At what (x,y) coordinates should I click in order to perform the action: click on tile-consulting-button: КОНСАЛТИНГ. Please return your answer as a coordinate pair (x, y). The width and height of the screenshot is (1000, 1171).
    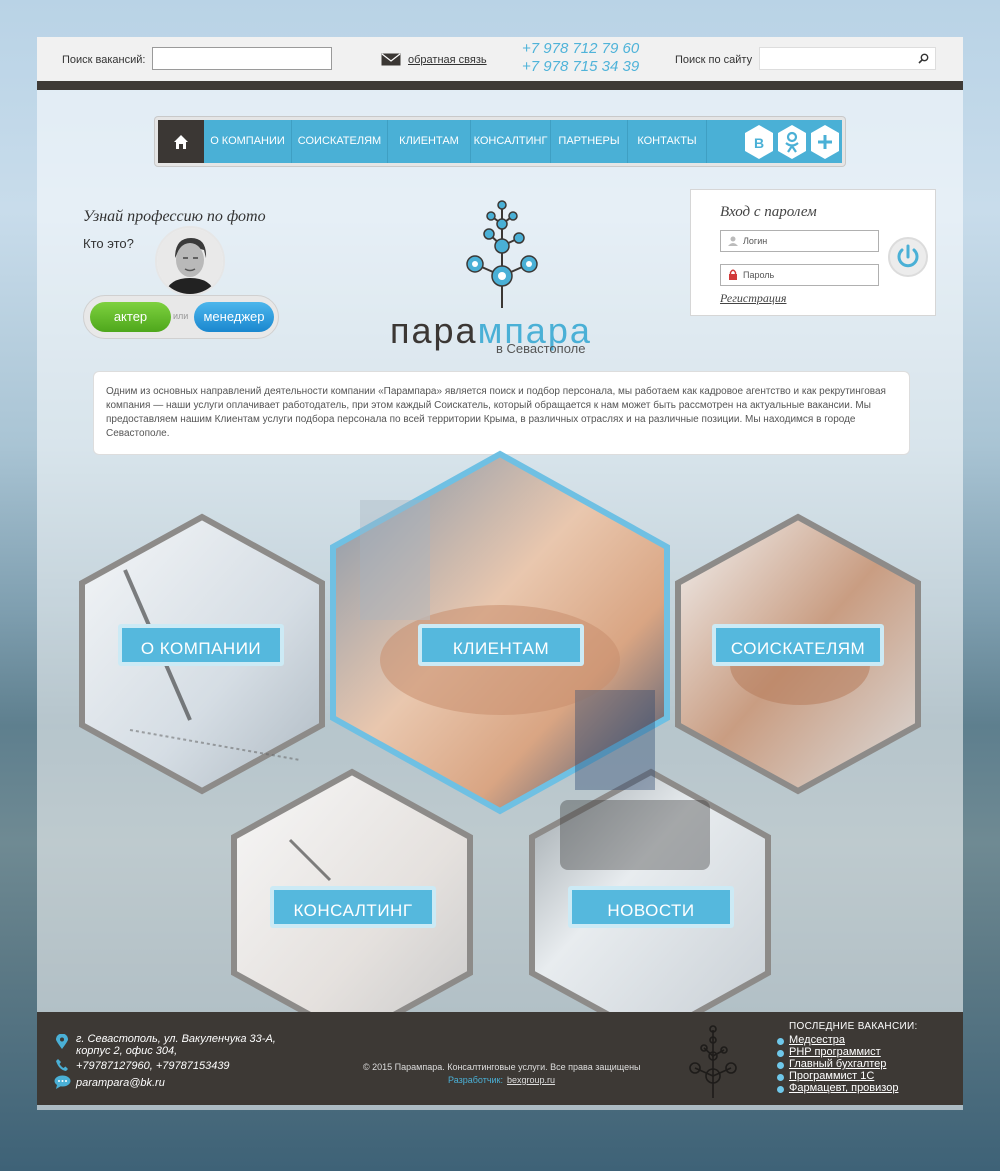
    Looking at the image, I should click on (353, 907).